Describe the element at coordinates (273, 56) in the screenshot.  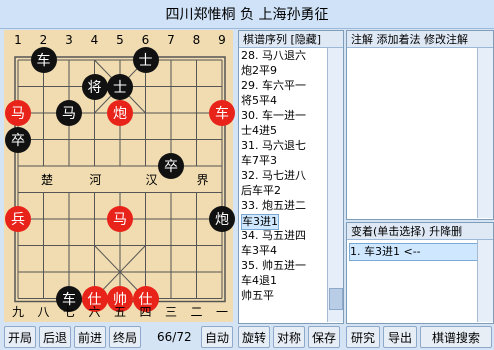
I see `move-row: 28. 马八退六` at that location.